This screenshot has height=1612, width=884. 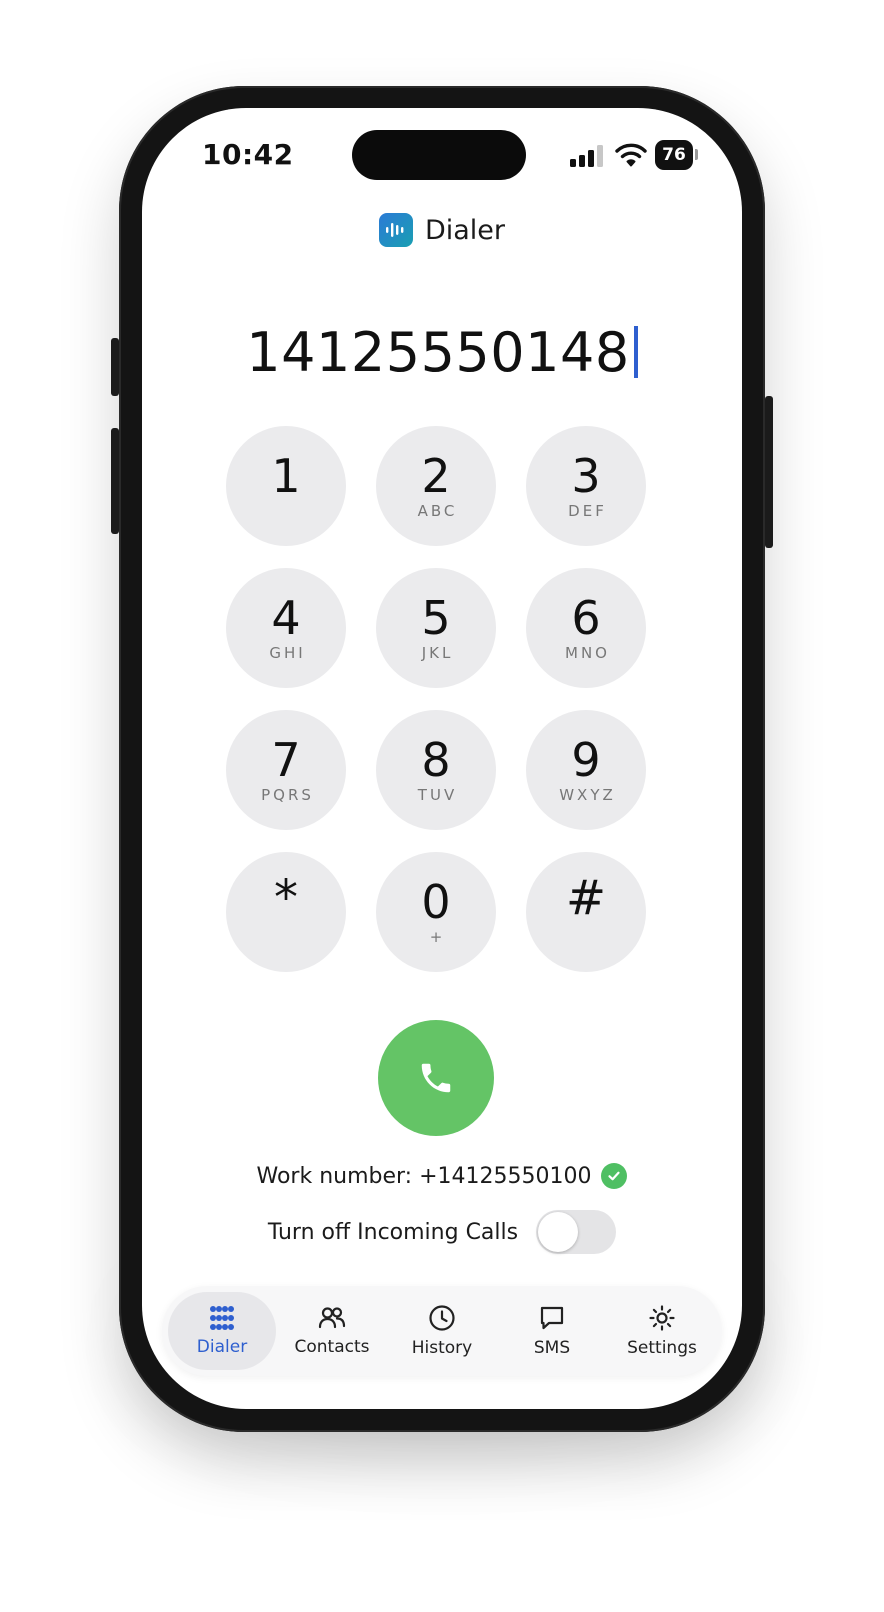 What do you see at coordinates (587, 795) in the screenshot?
I see `key-letters: WXYZ` at bounding box center [587, 795].